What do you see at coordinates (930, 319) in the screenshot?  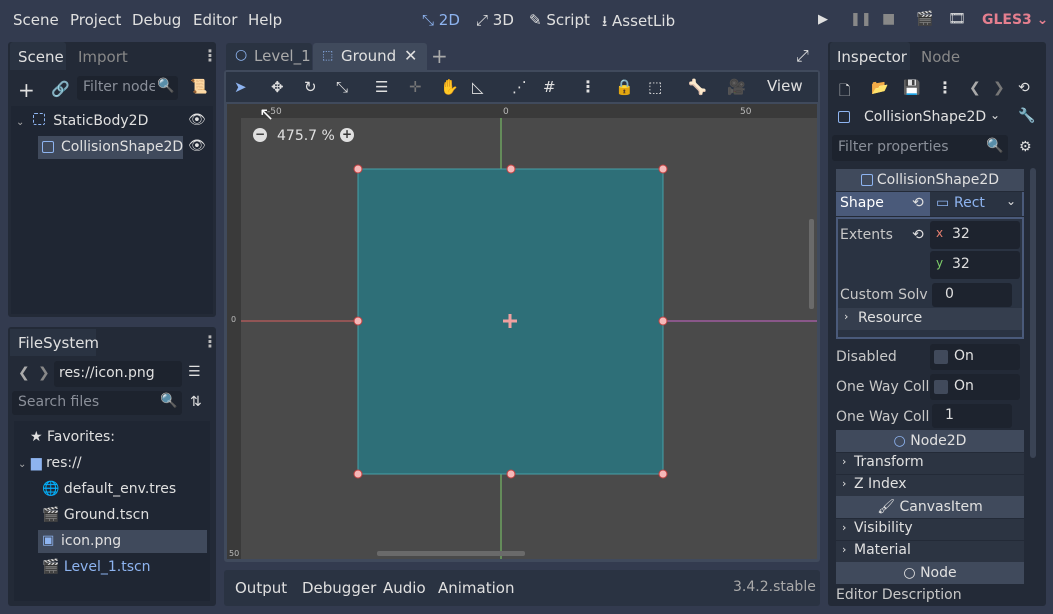 I see `resource-section: › Resource` at bounding box center [930, 319].